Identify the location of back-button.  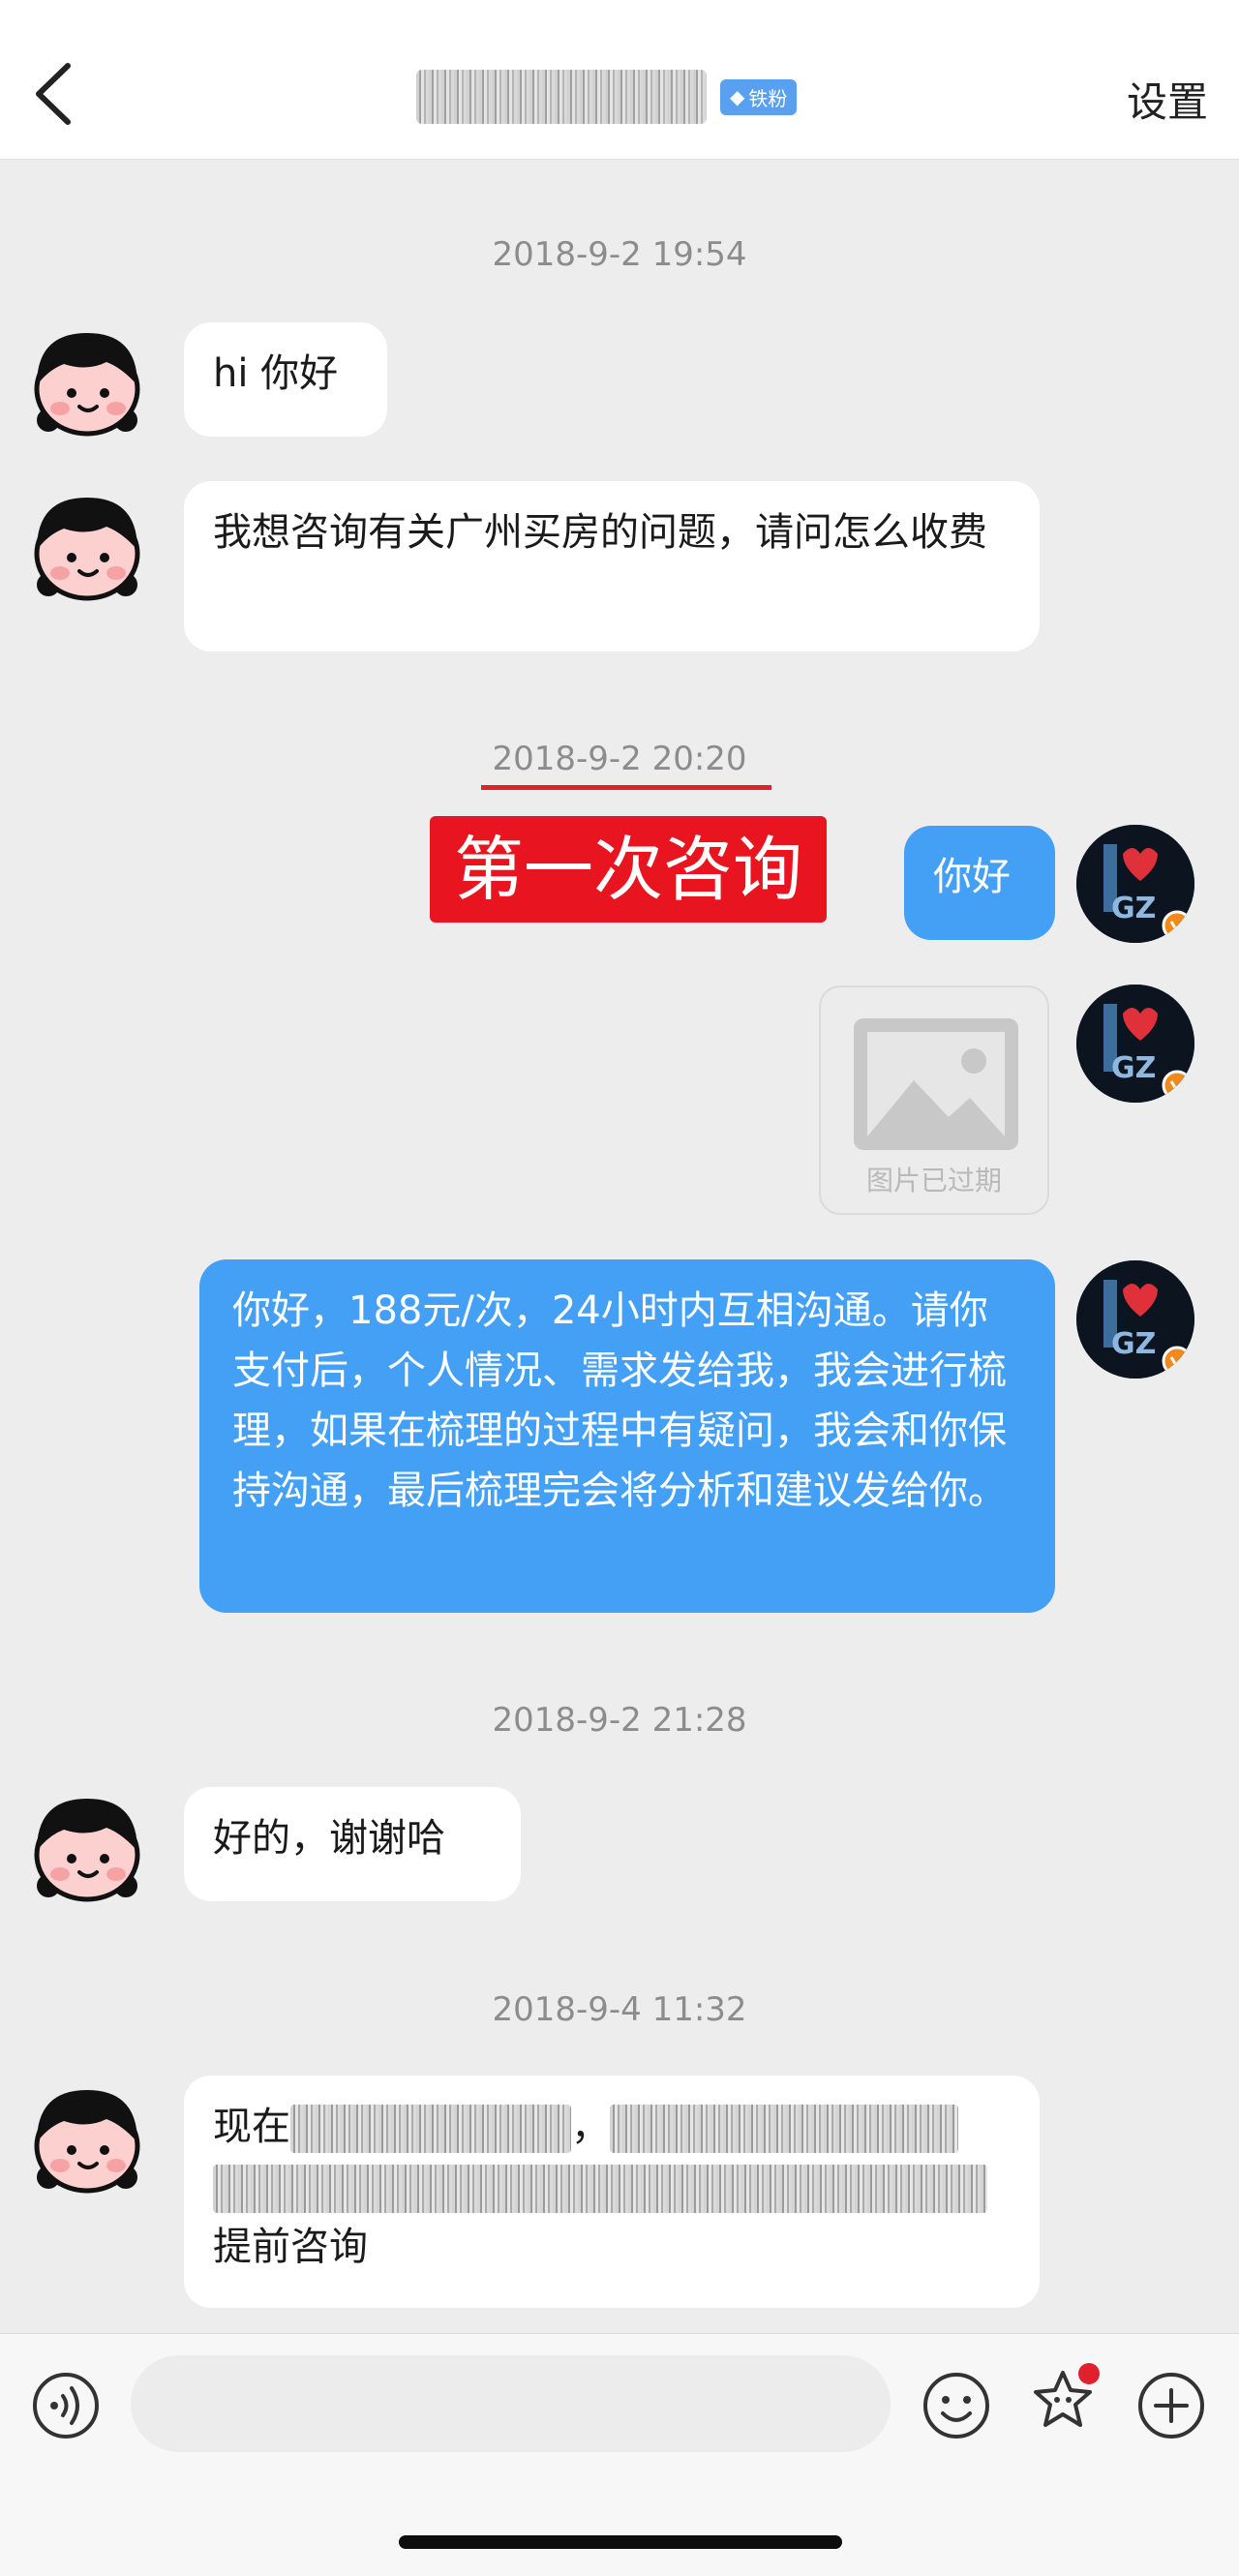
(54, 94).